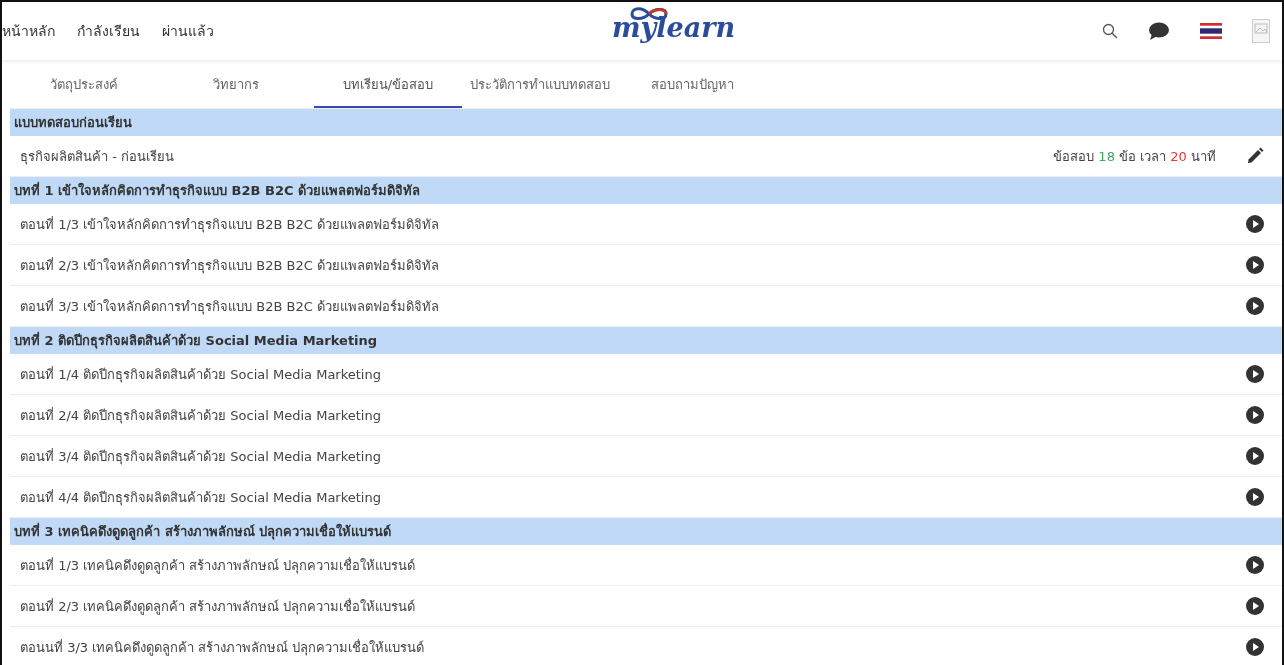  What do you see at coordinates (646, 190) in the screenshot?
I see `section-header: บทที่ 1 เข้าใจหลักคิดการทำธุรกิจแบบ B2B B2C ด้วยแพลตฟอร์มดิจิทัล` at bounding box center [646, 190].